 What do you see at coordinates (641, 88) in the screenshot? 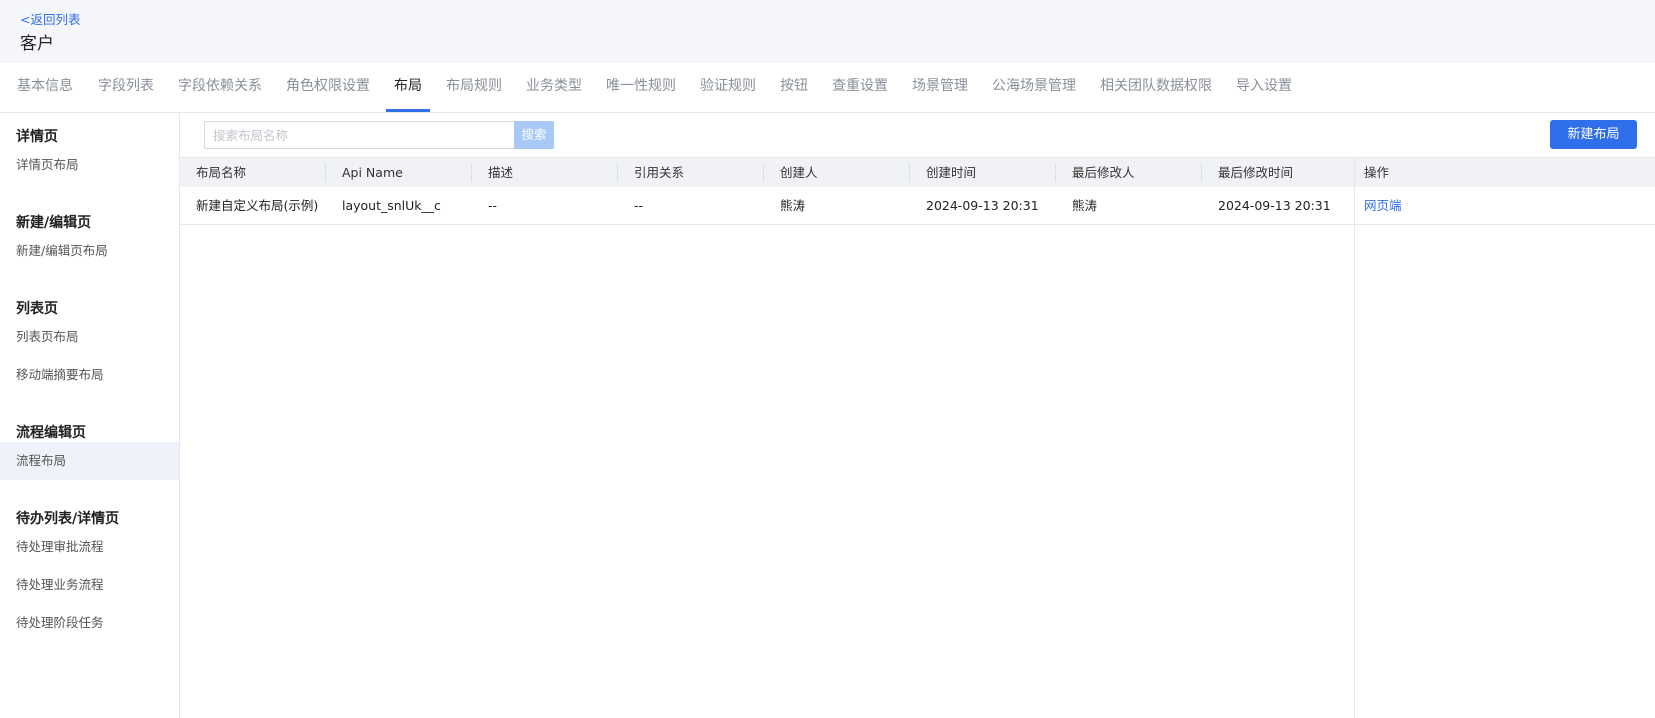
I see `tab-uniqueness-rules: 唯一性规则` at bounding box center [641, 88].